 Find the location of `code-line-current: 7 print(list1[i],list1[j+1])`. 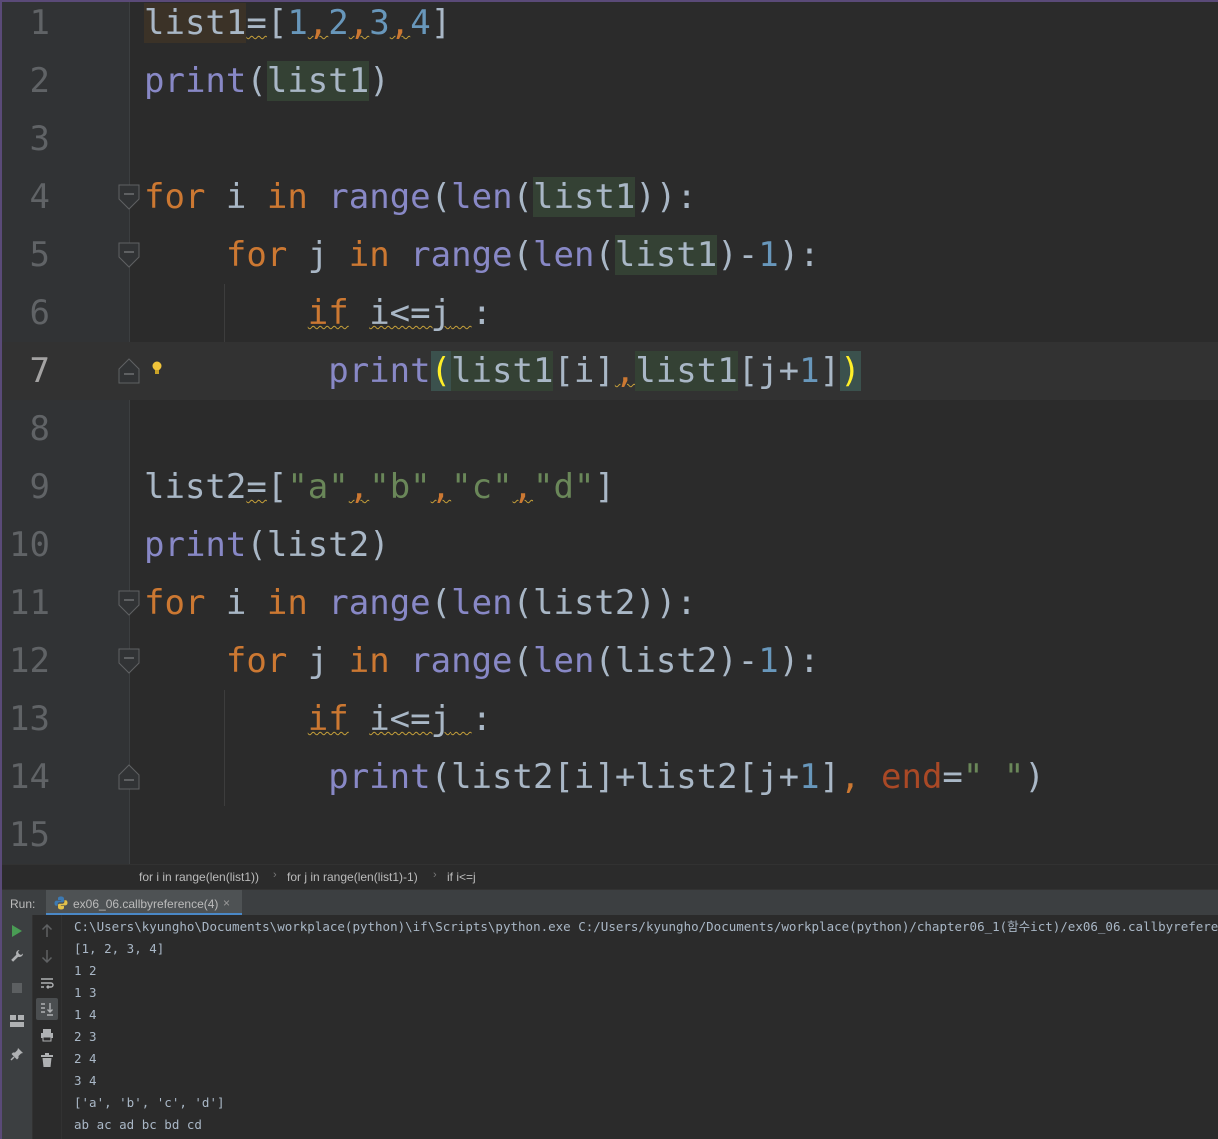

code-line-current: 7 print(list1[i],list1[j+1]) is located at coordinates (610, 371).